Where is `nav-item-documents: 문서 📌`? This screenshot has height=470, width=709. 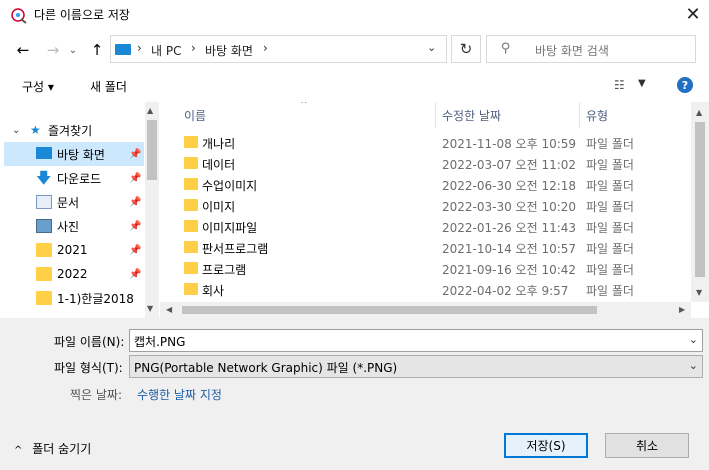
nav-item-documents: 문서 📌 is located at coordinates (74, 202).